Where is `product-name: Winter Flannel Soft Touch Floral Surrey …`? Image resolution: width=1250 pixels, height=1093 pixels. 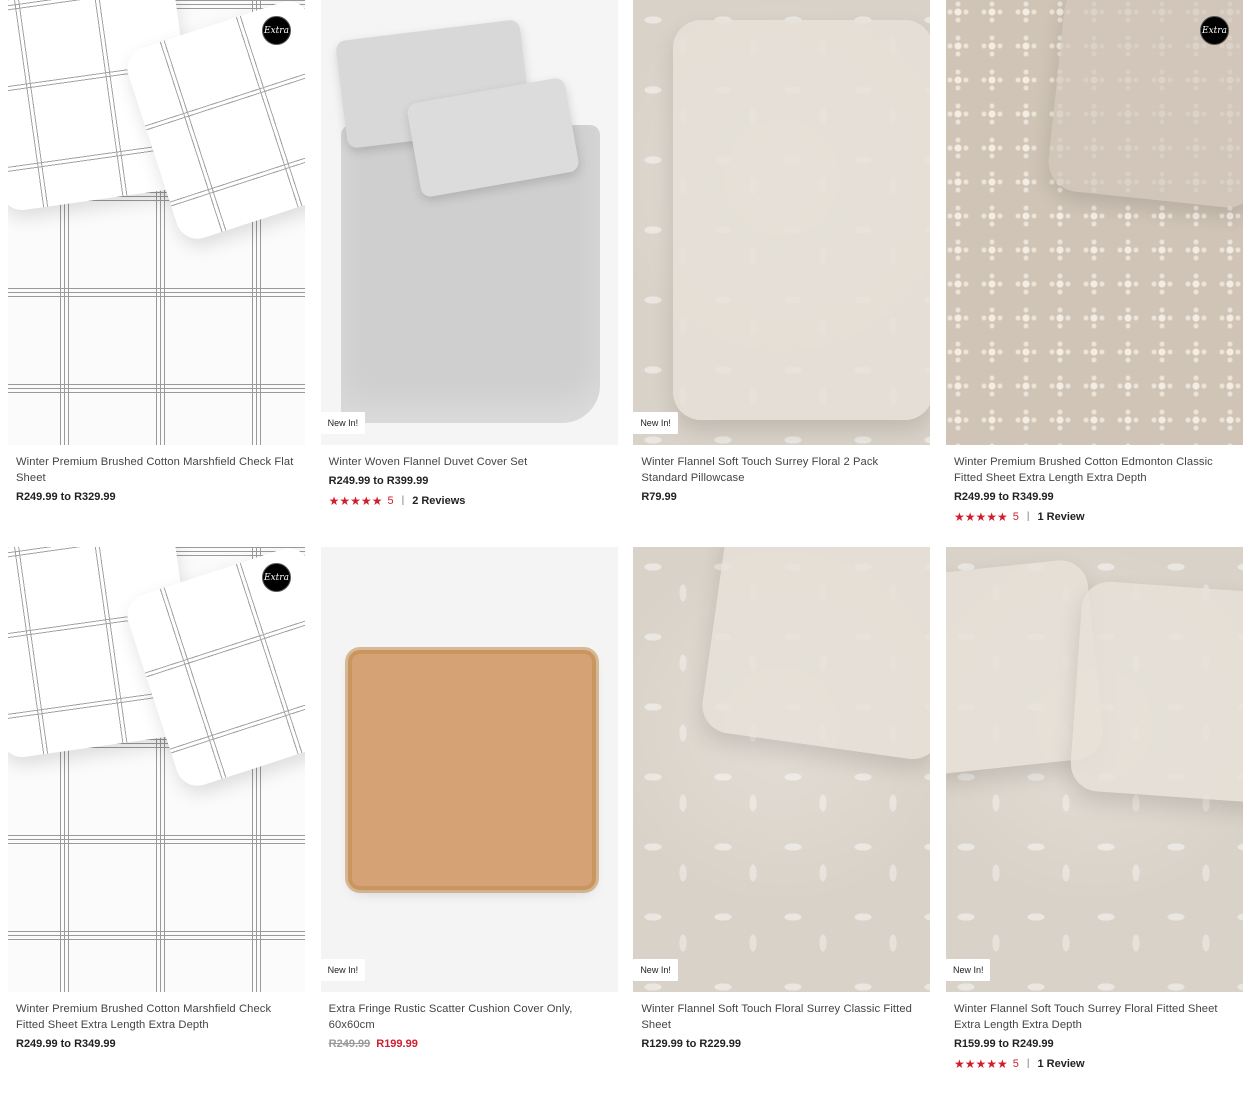
product-name: Winter Flannel Soft Touch Floral Surrey … is located at coordinates (781, 1017).